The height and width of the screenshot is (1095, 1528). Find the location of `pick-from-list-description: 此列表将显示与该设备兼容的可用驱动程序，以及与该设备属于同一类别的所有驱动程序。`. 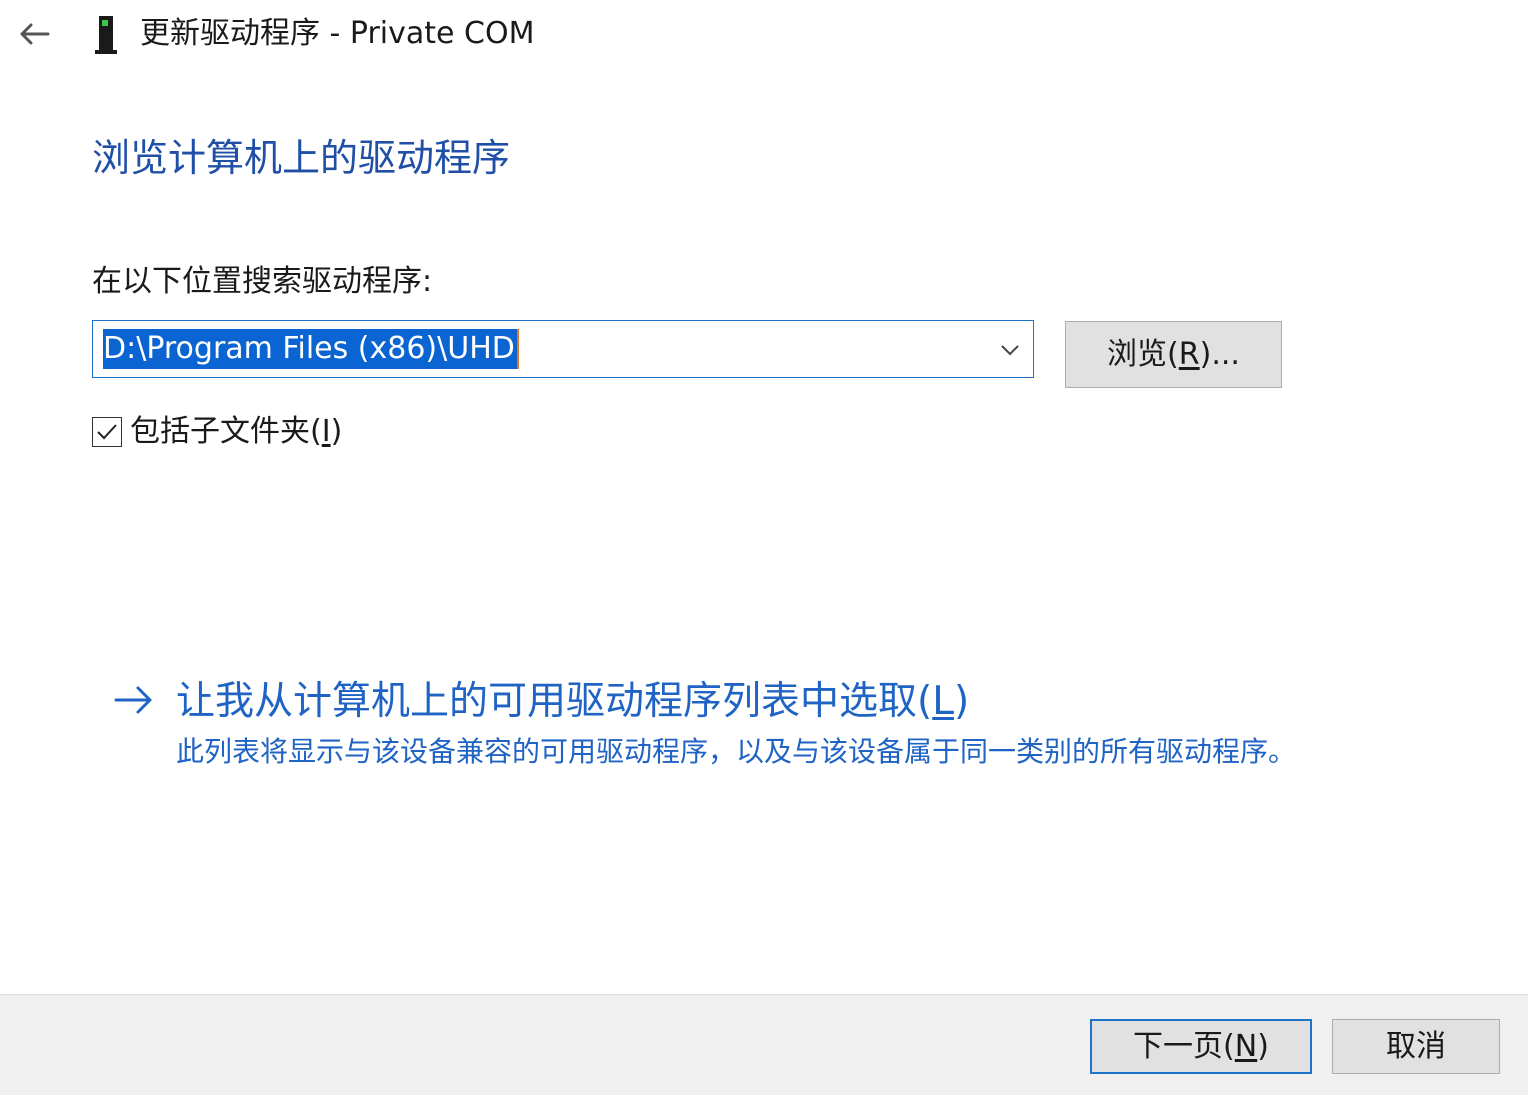

pick-from-list-description: 此列表将显示与该设备兼容的可用驱动程序，以及与该设备属于同一类别的所有驱动程序。 is located at coordinates (736, 751).